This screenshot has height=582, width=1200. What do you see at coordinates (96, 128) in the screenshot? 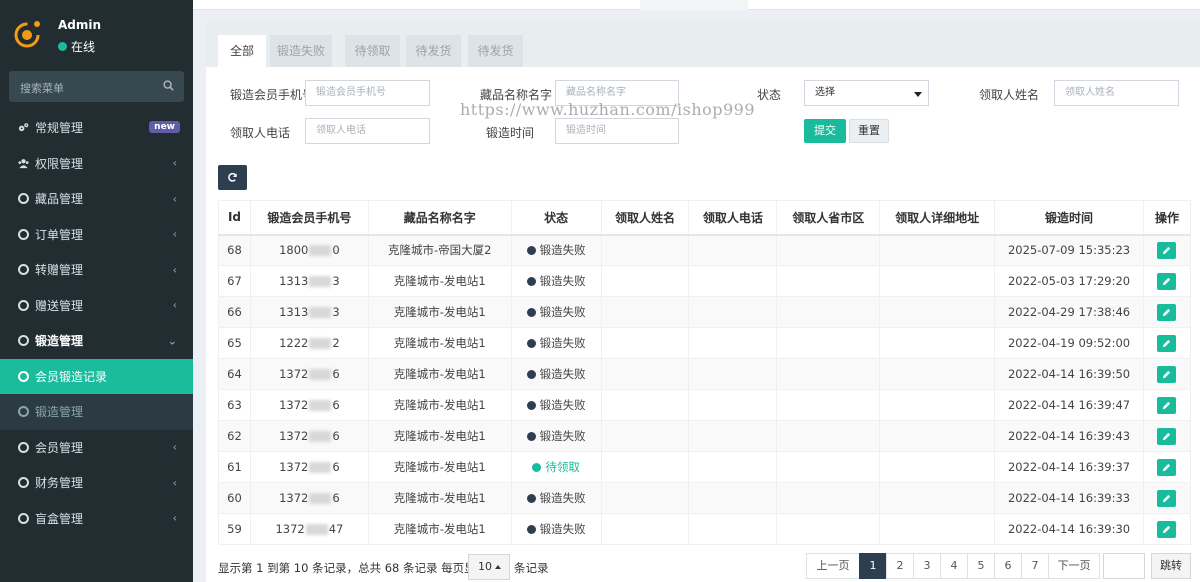
I see `sidebar-item-0: 常规管理 new` at bounding box center [96, 128].